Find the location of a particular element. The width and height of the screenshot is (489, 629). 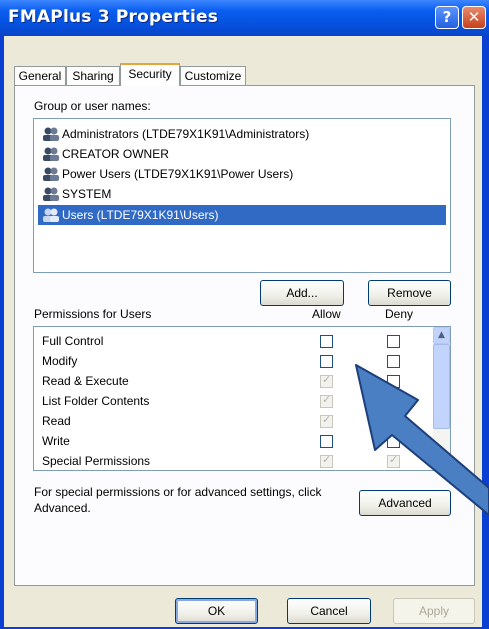

tab-security: Security is located at coordinates (150, 74).